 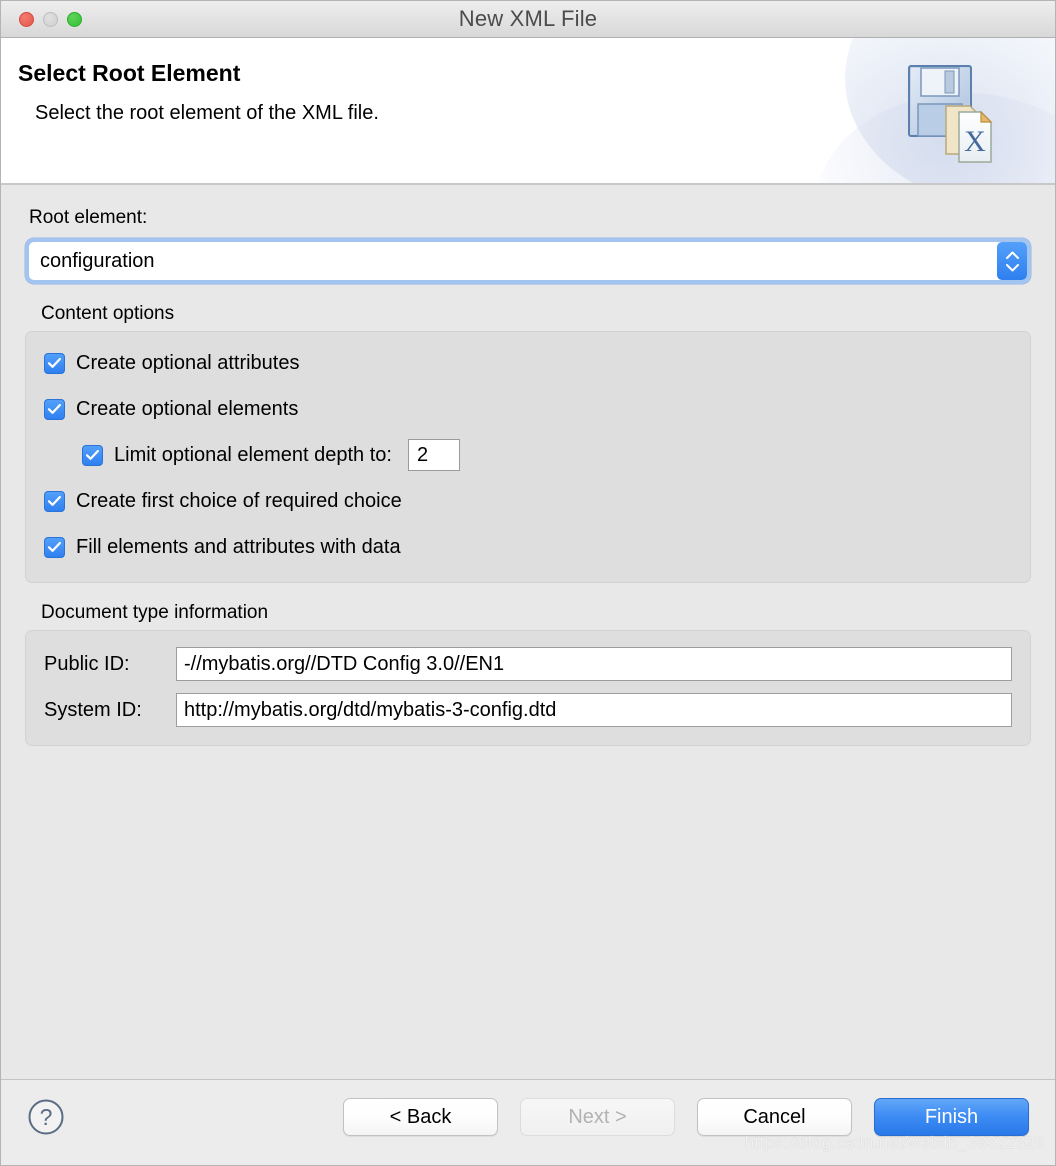 I want to click on title-bar: New XML File, so click(x=528, y=19).